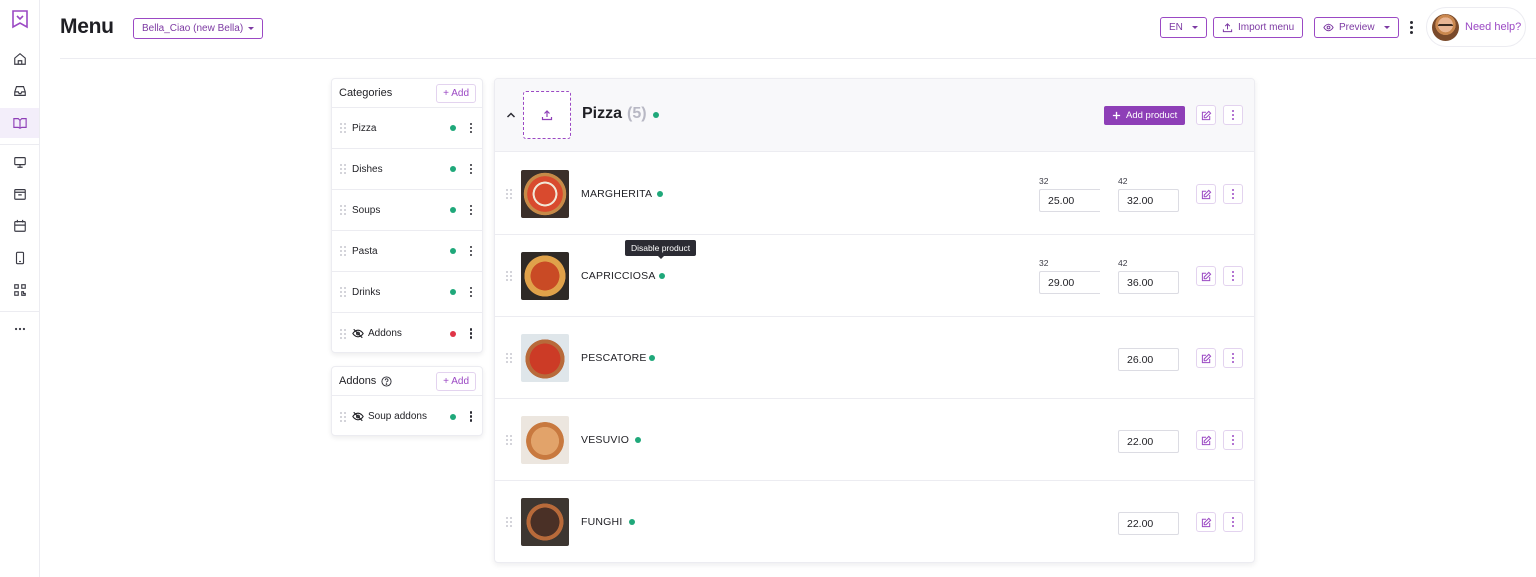 The image size is (1536, 577). I want to click on category-image-upload, so click(547, 115).